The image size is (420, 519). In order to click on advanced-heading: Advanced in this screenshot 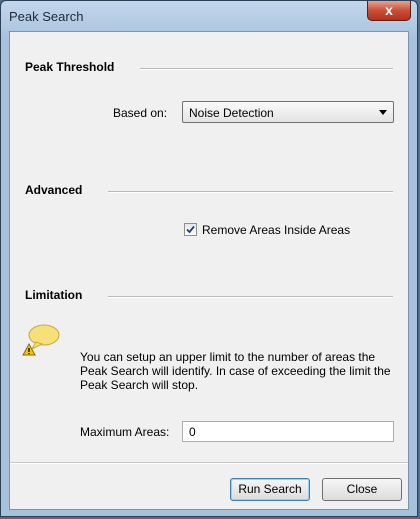, I will do `click(54, 190)`.